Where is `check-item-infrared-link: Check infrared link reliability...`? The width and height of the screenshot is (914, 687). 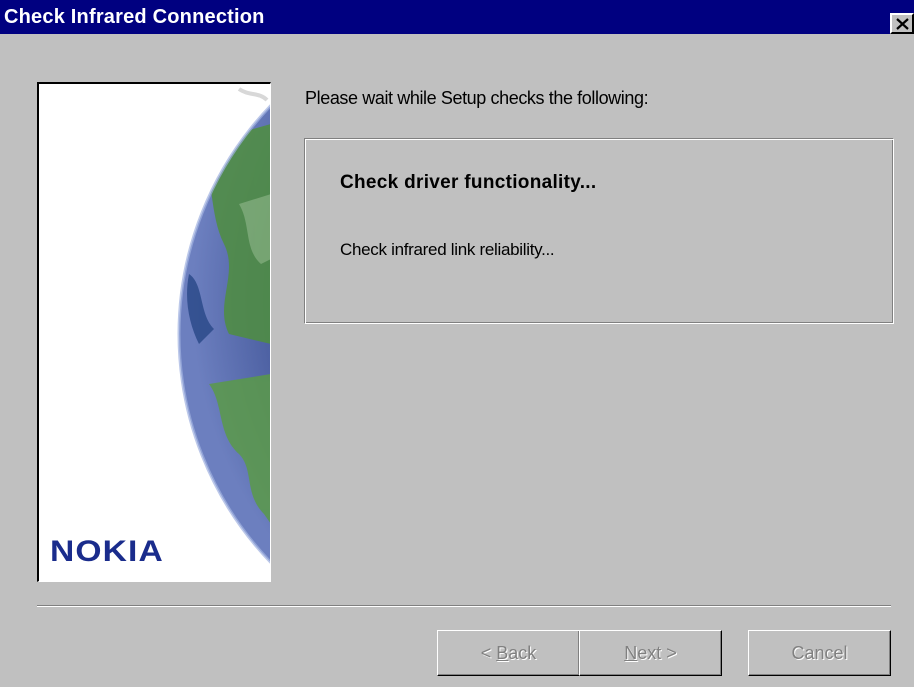
check-item-infrared-link: Check infrared link reliability... is located at coordinates (447, 249).